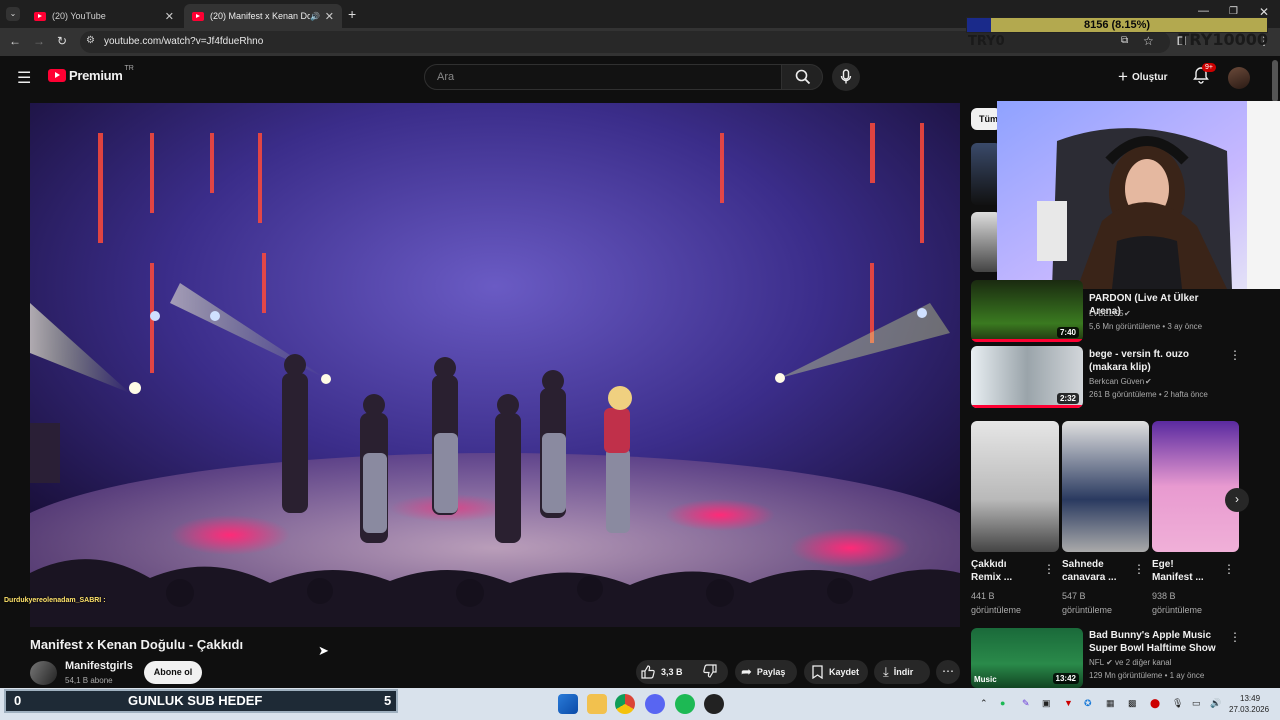  What do you see at coordinates (685, 704) in the screenshot?
I see `spotify-icon` at bounding box center [685, 704].